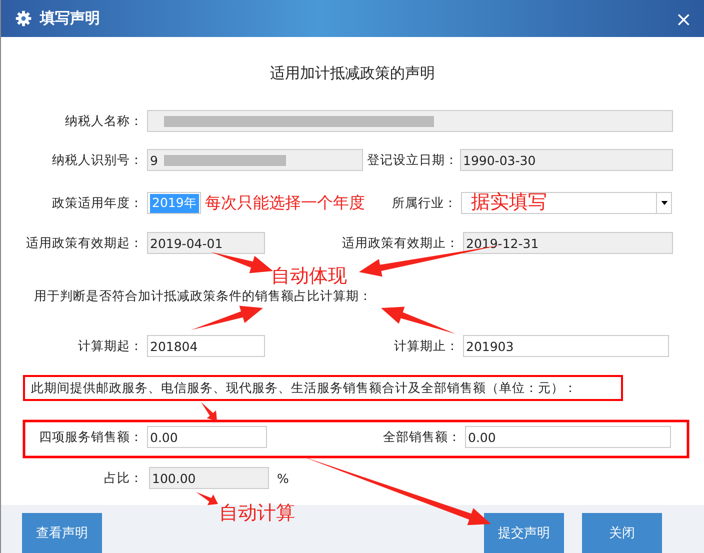 This screenshot has width=704, height=553. I want to click on dropdown-caret-icon, so click(664, 203).